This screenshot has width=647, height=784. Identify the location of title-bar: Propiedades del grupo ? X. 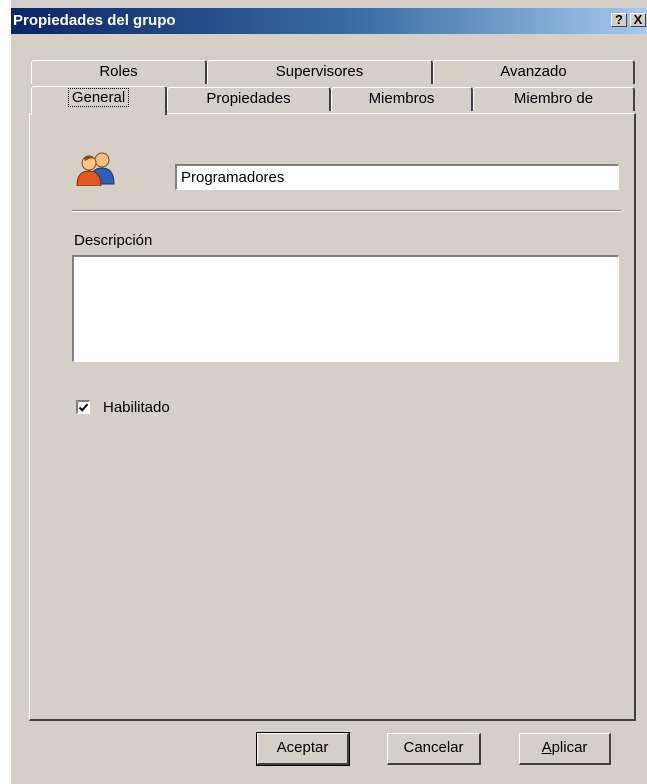
(329, 21).